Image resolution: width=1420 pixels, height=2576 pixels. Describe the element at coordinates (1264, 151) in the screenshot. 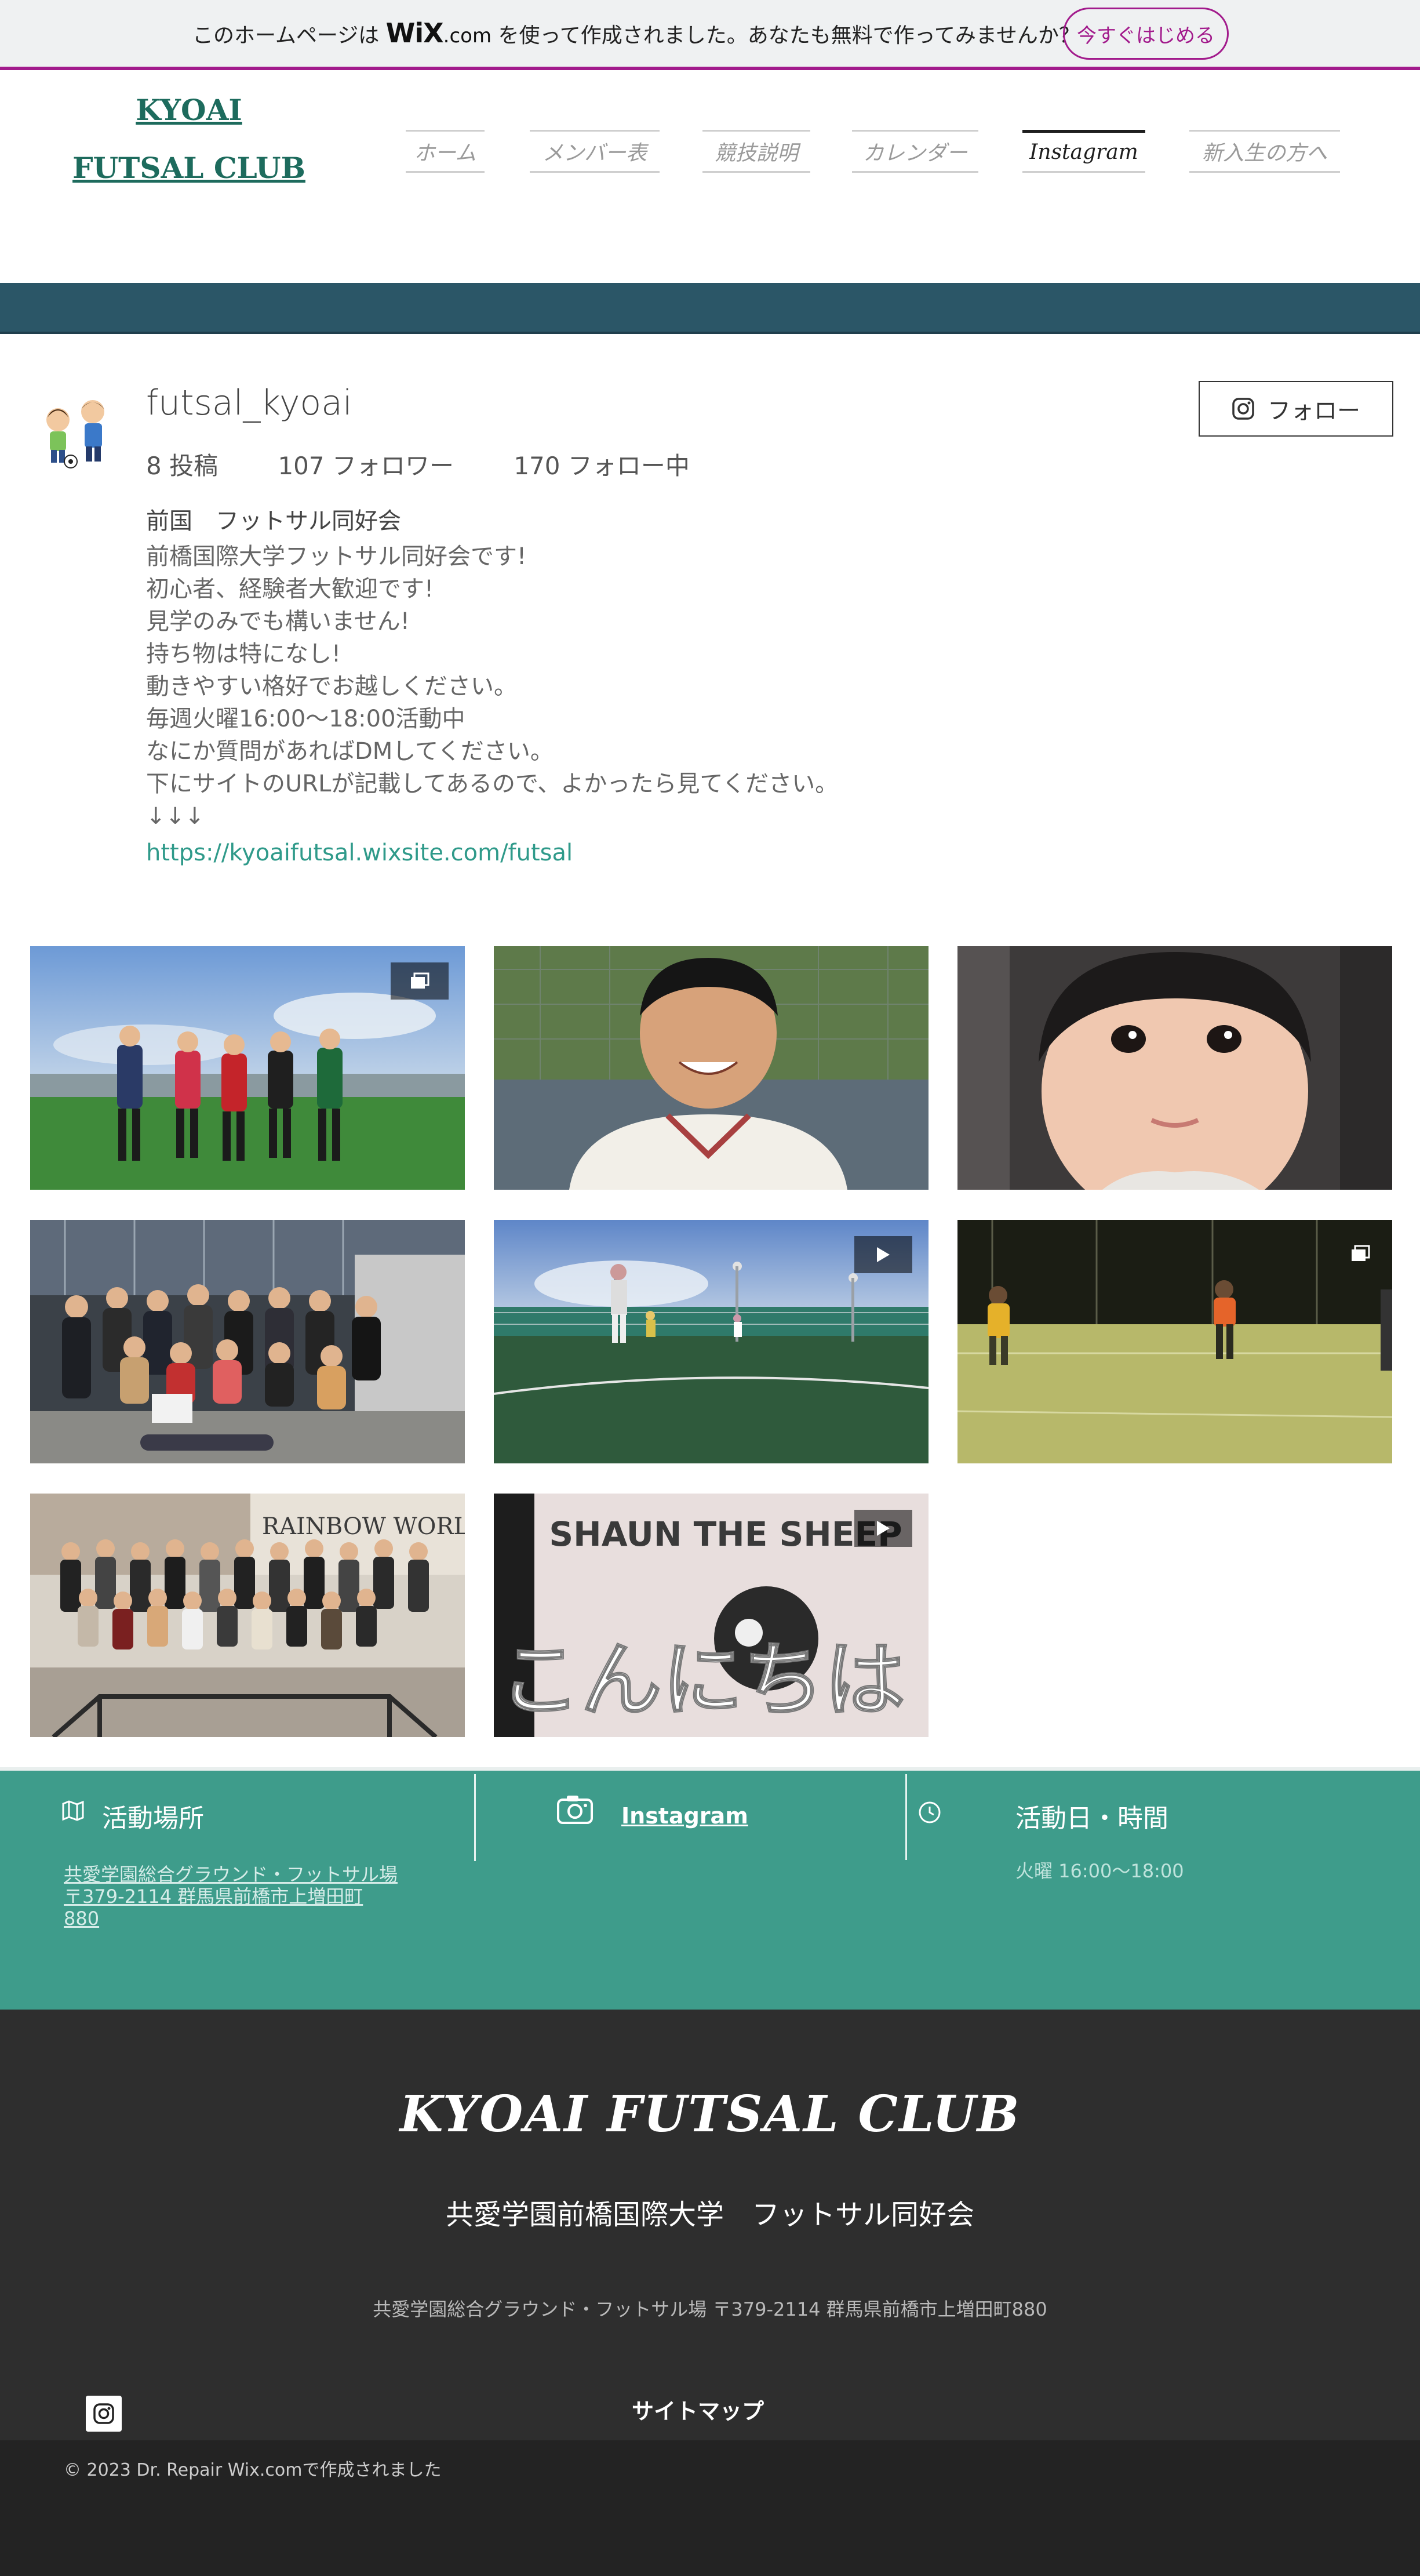

I see `nav-item-freshmen: 新入生の方へ` at that location.